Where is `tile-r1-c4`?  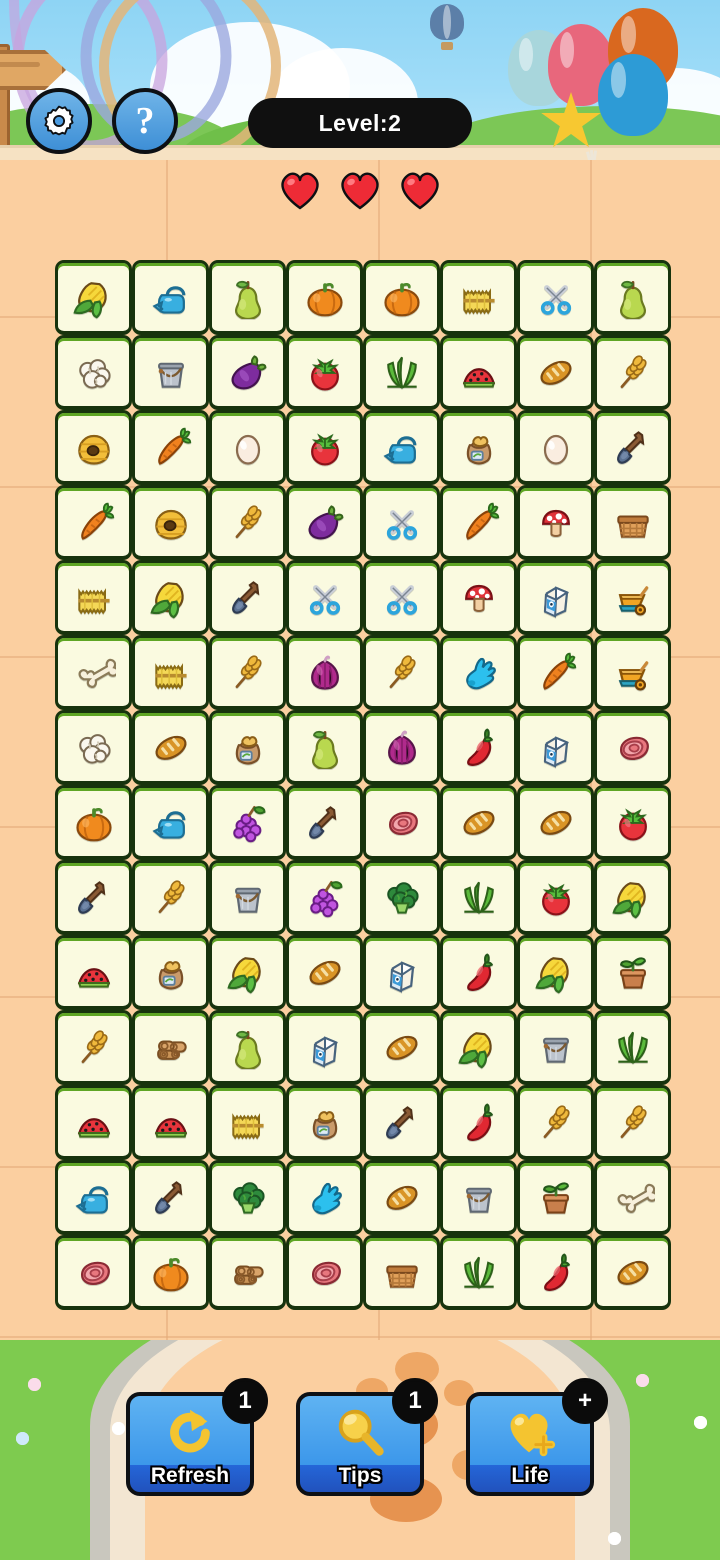
tile-r1-c4 is located at coordinates (324, 297).